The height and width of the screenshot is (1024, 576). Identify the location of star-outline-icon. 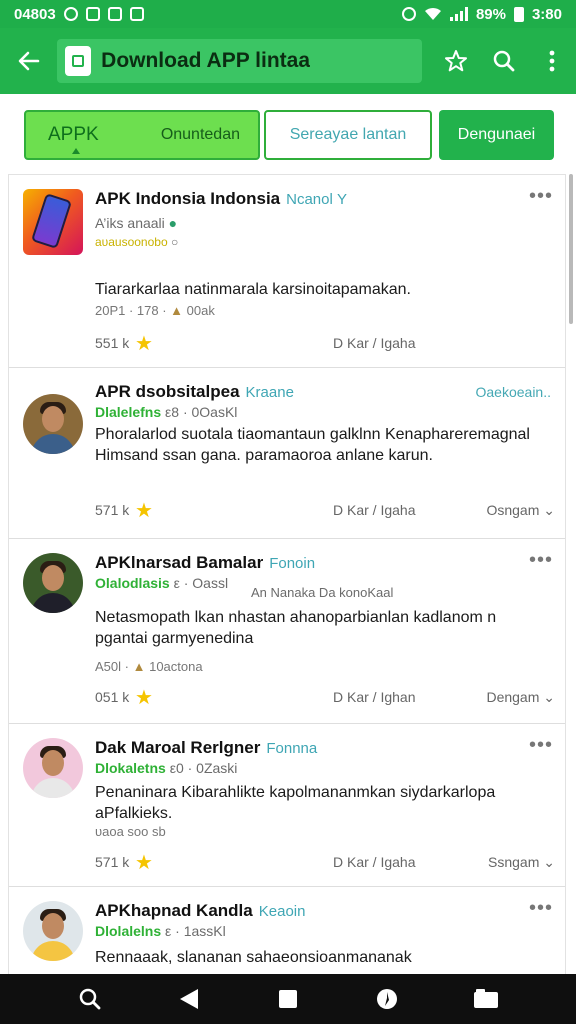
(456, 61).